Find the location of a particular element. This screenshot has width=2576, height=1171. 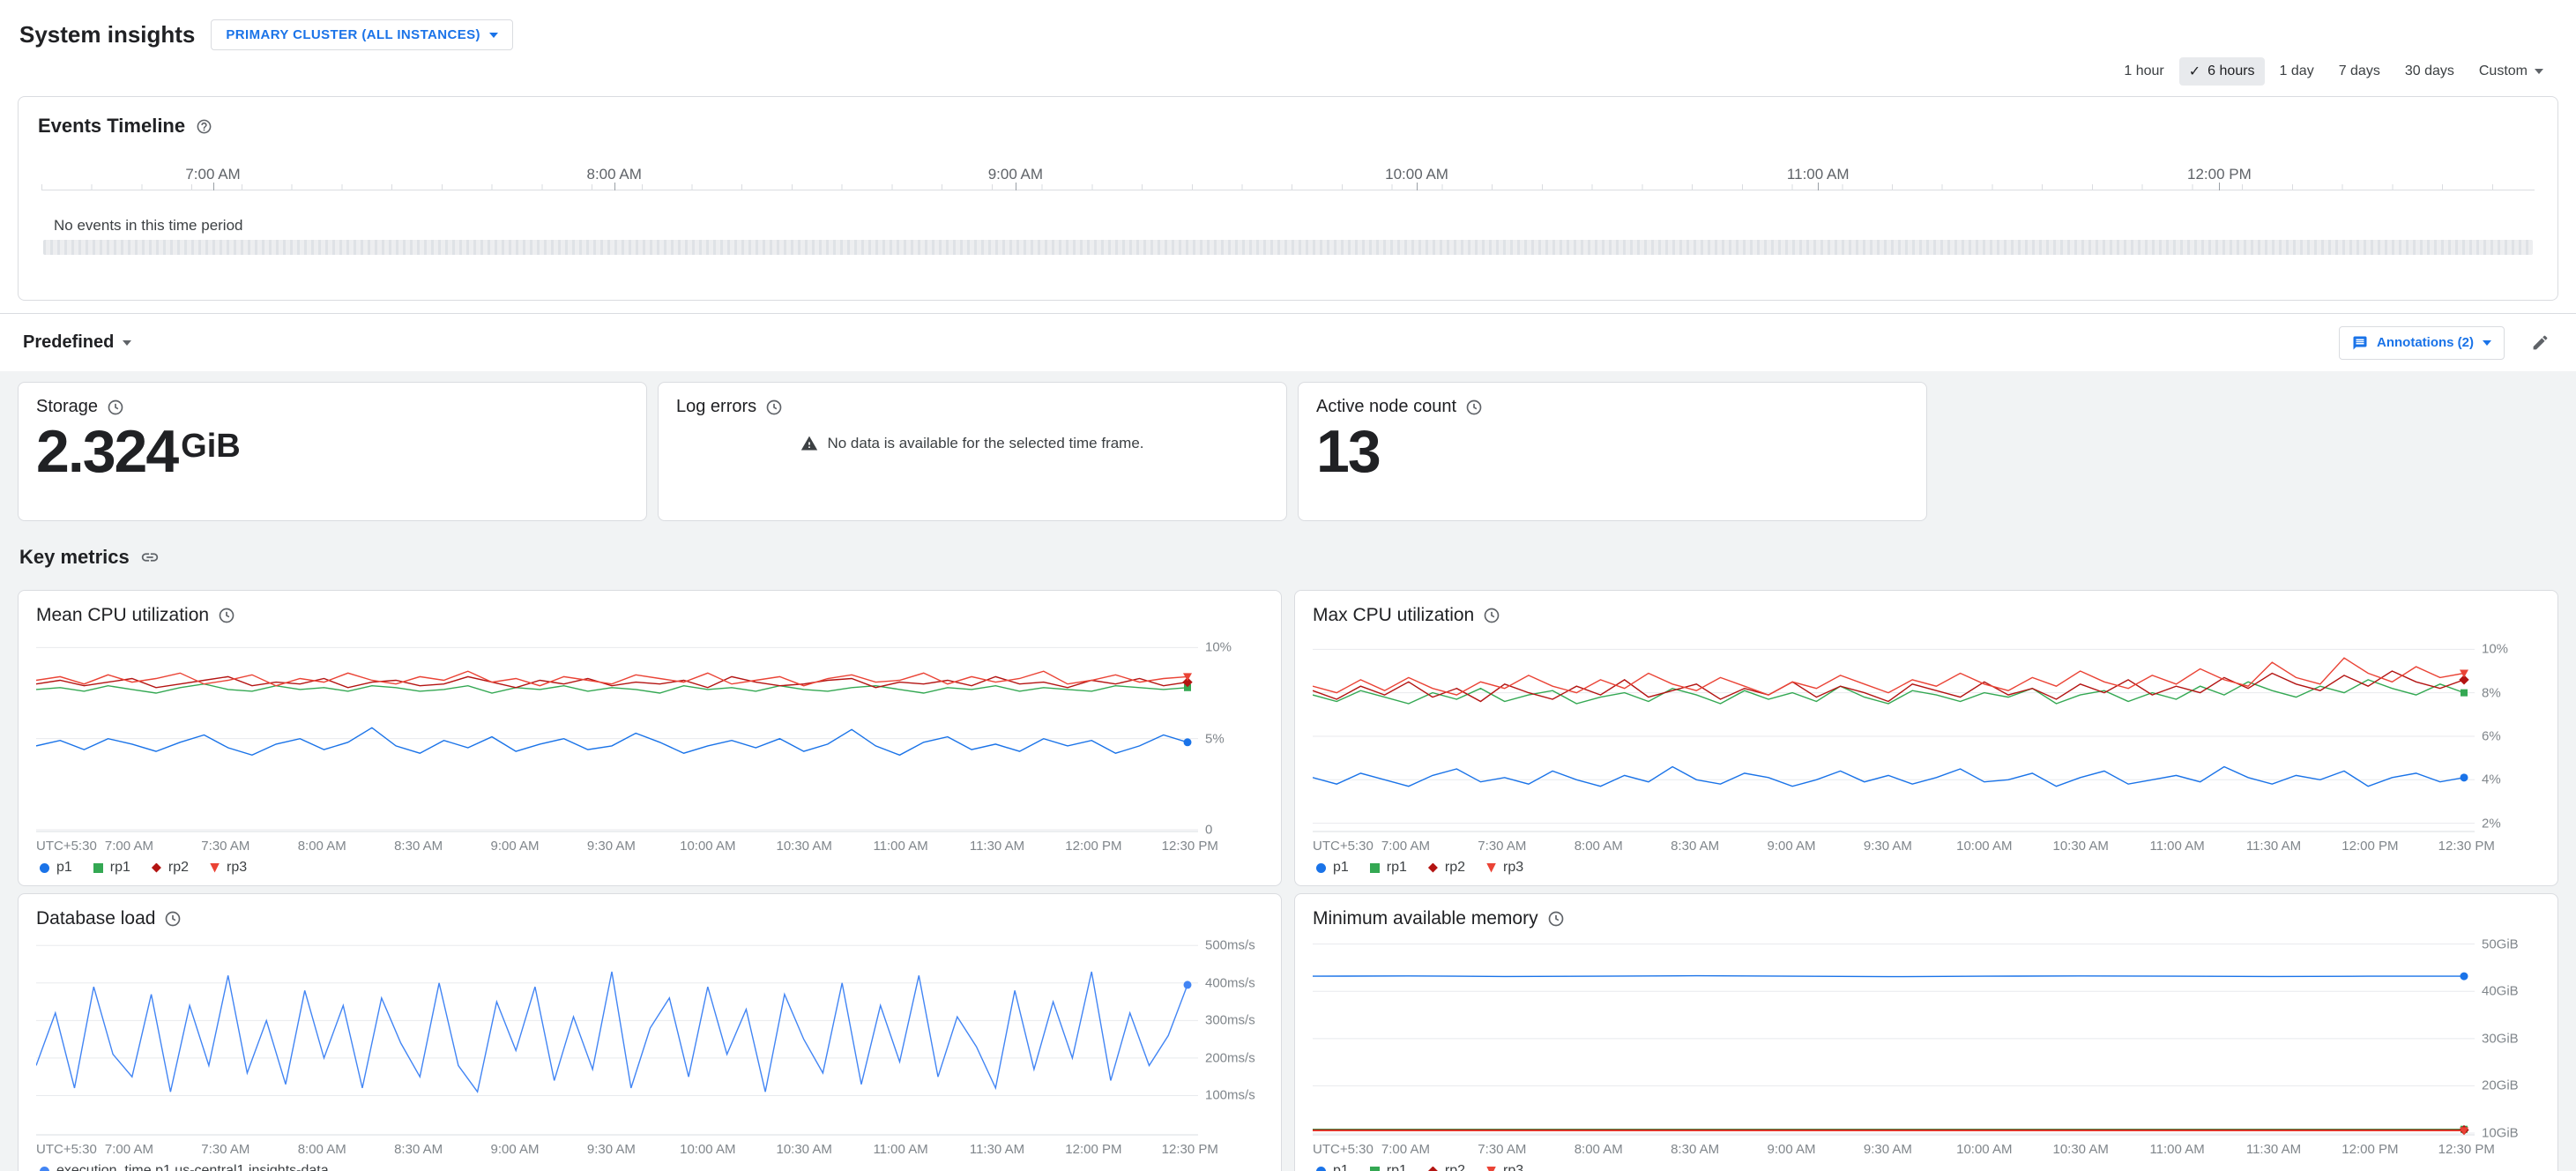

time-range-1-day: 1 day is located at coordinates (2297, 71).